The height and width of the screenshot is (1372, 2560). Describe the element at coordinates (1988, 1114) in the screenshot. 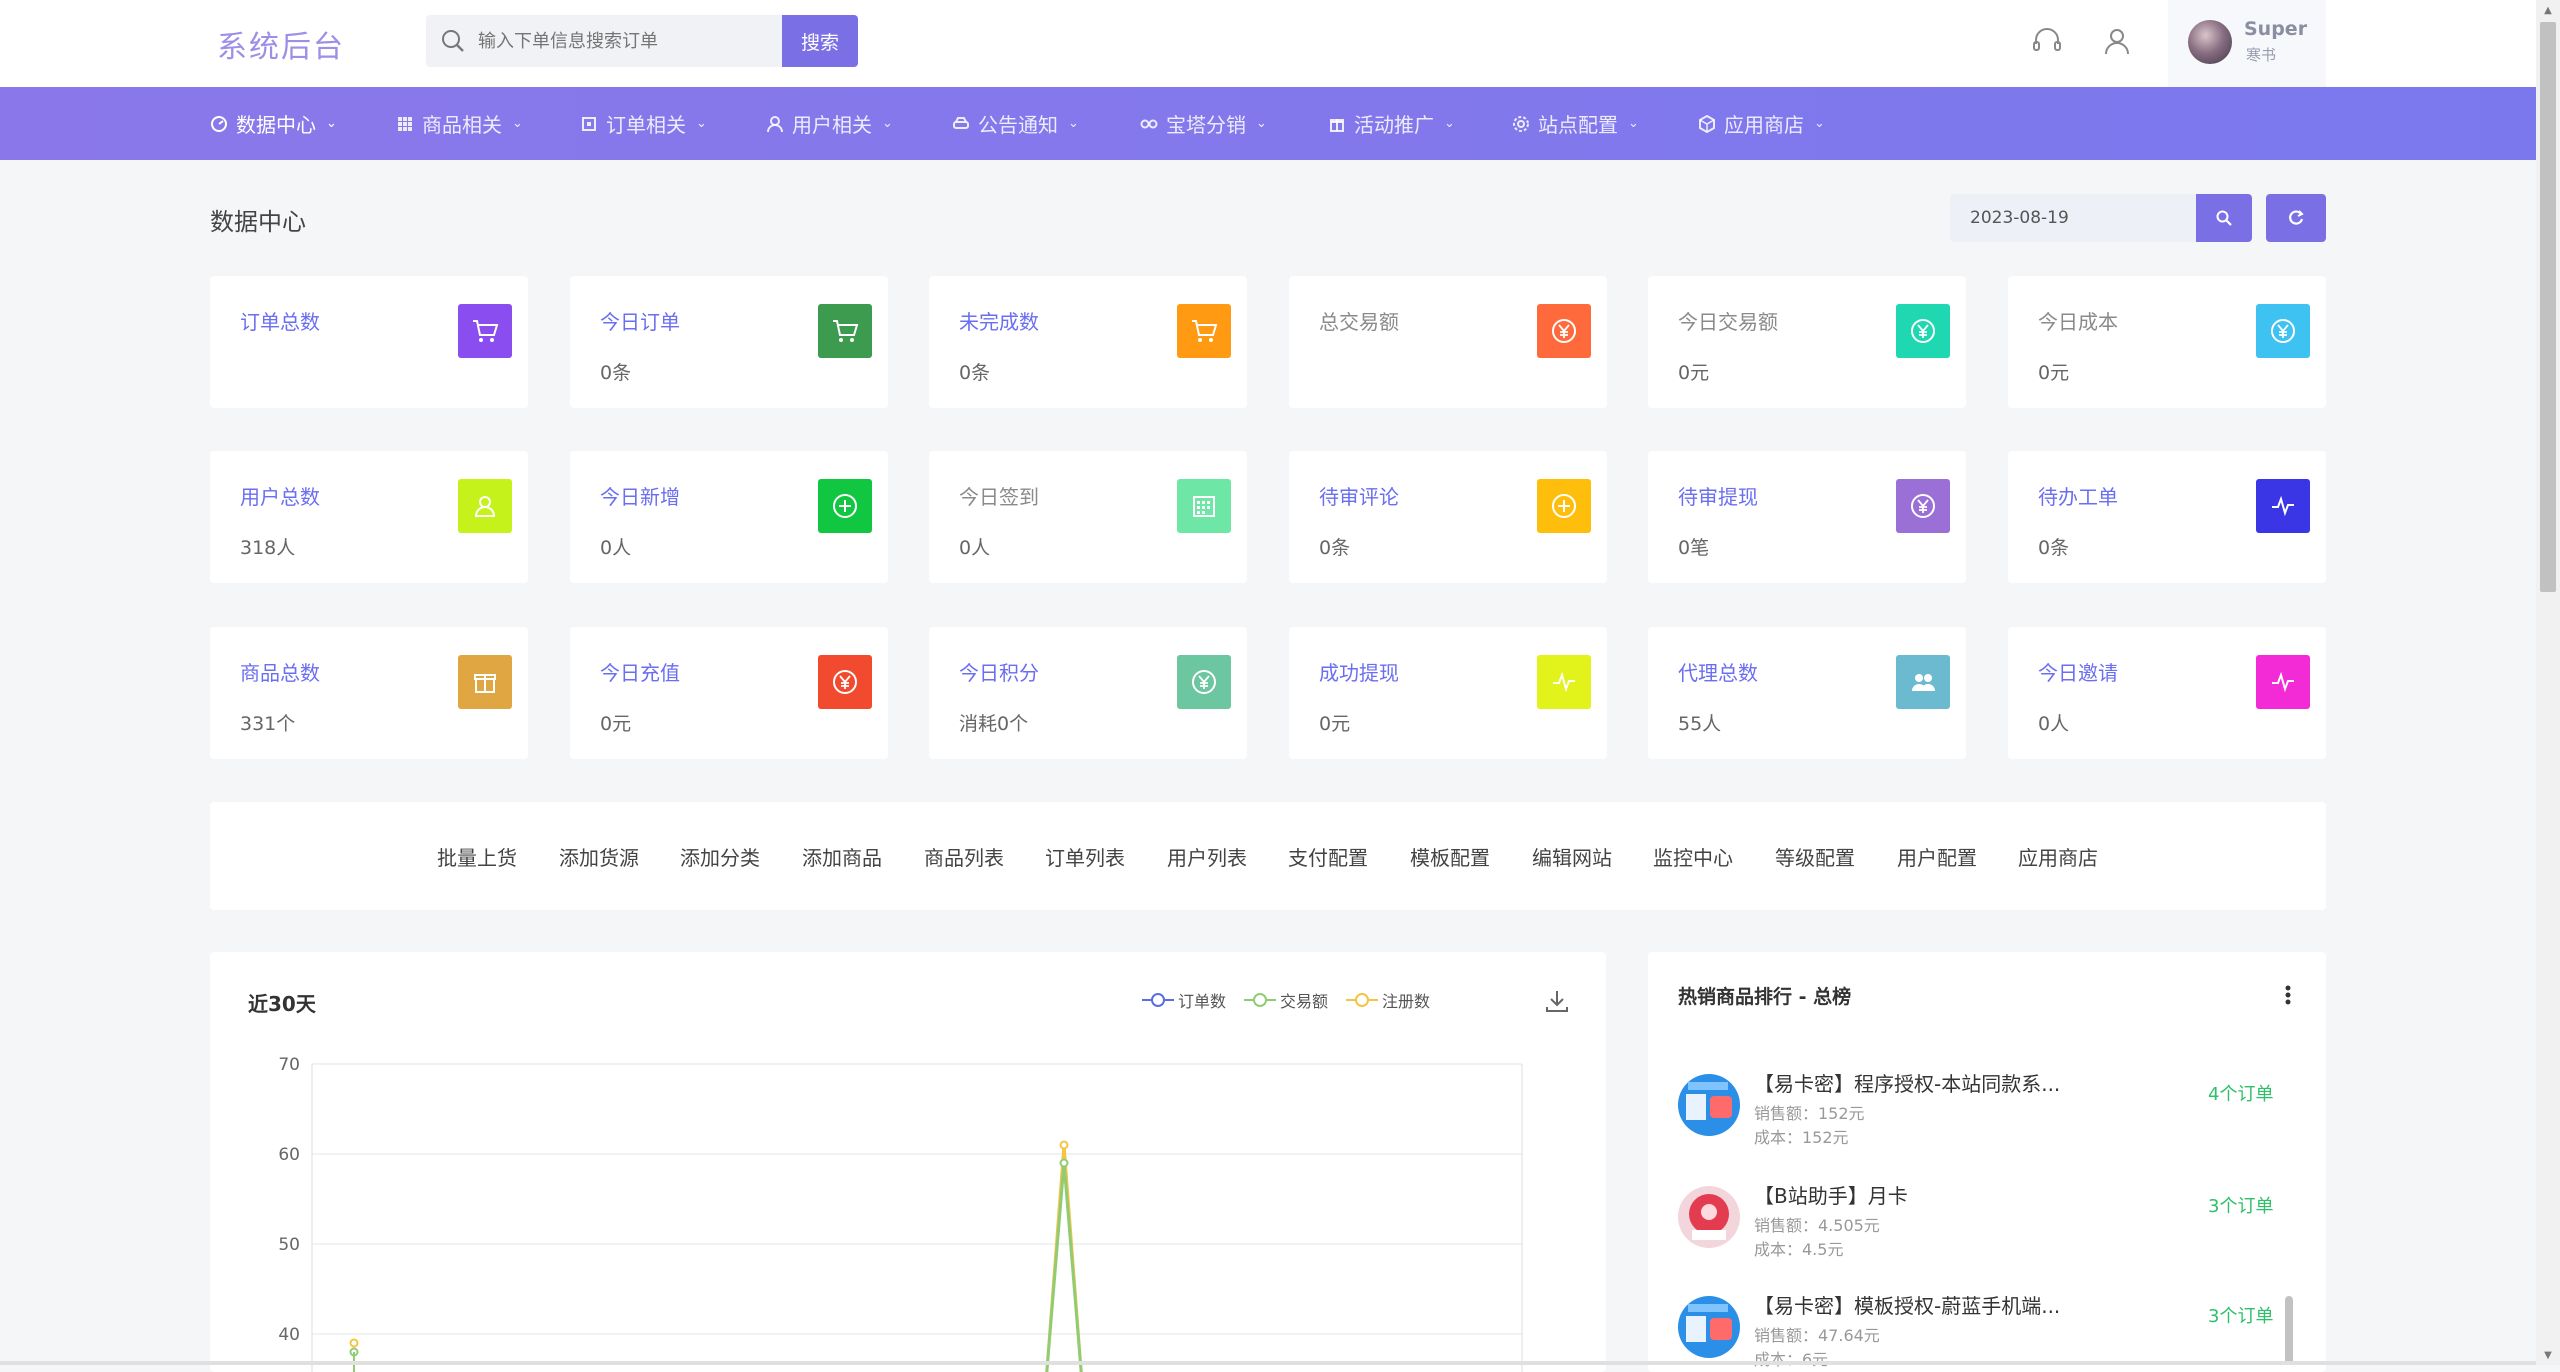

I see `ranking-item: 【易卡密】程序授权-本站同款系... 销售额：152元 成本：152元 4个订单` at that location.